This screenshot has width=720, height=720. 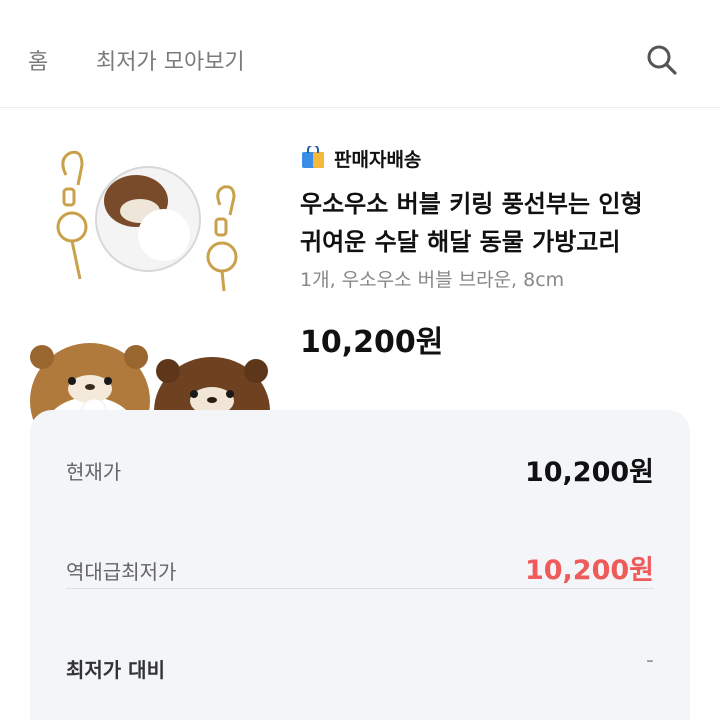 What do you see at coordinates (500, 223) in the screenshot?
I see `product-name: 우소우소 버블 키링 풍선부는 인형 귀여운 수달 해달 동물 가방고리` at bounding box center [500, 223].